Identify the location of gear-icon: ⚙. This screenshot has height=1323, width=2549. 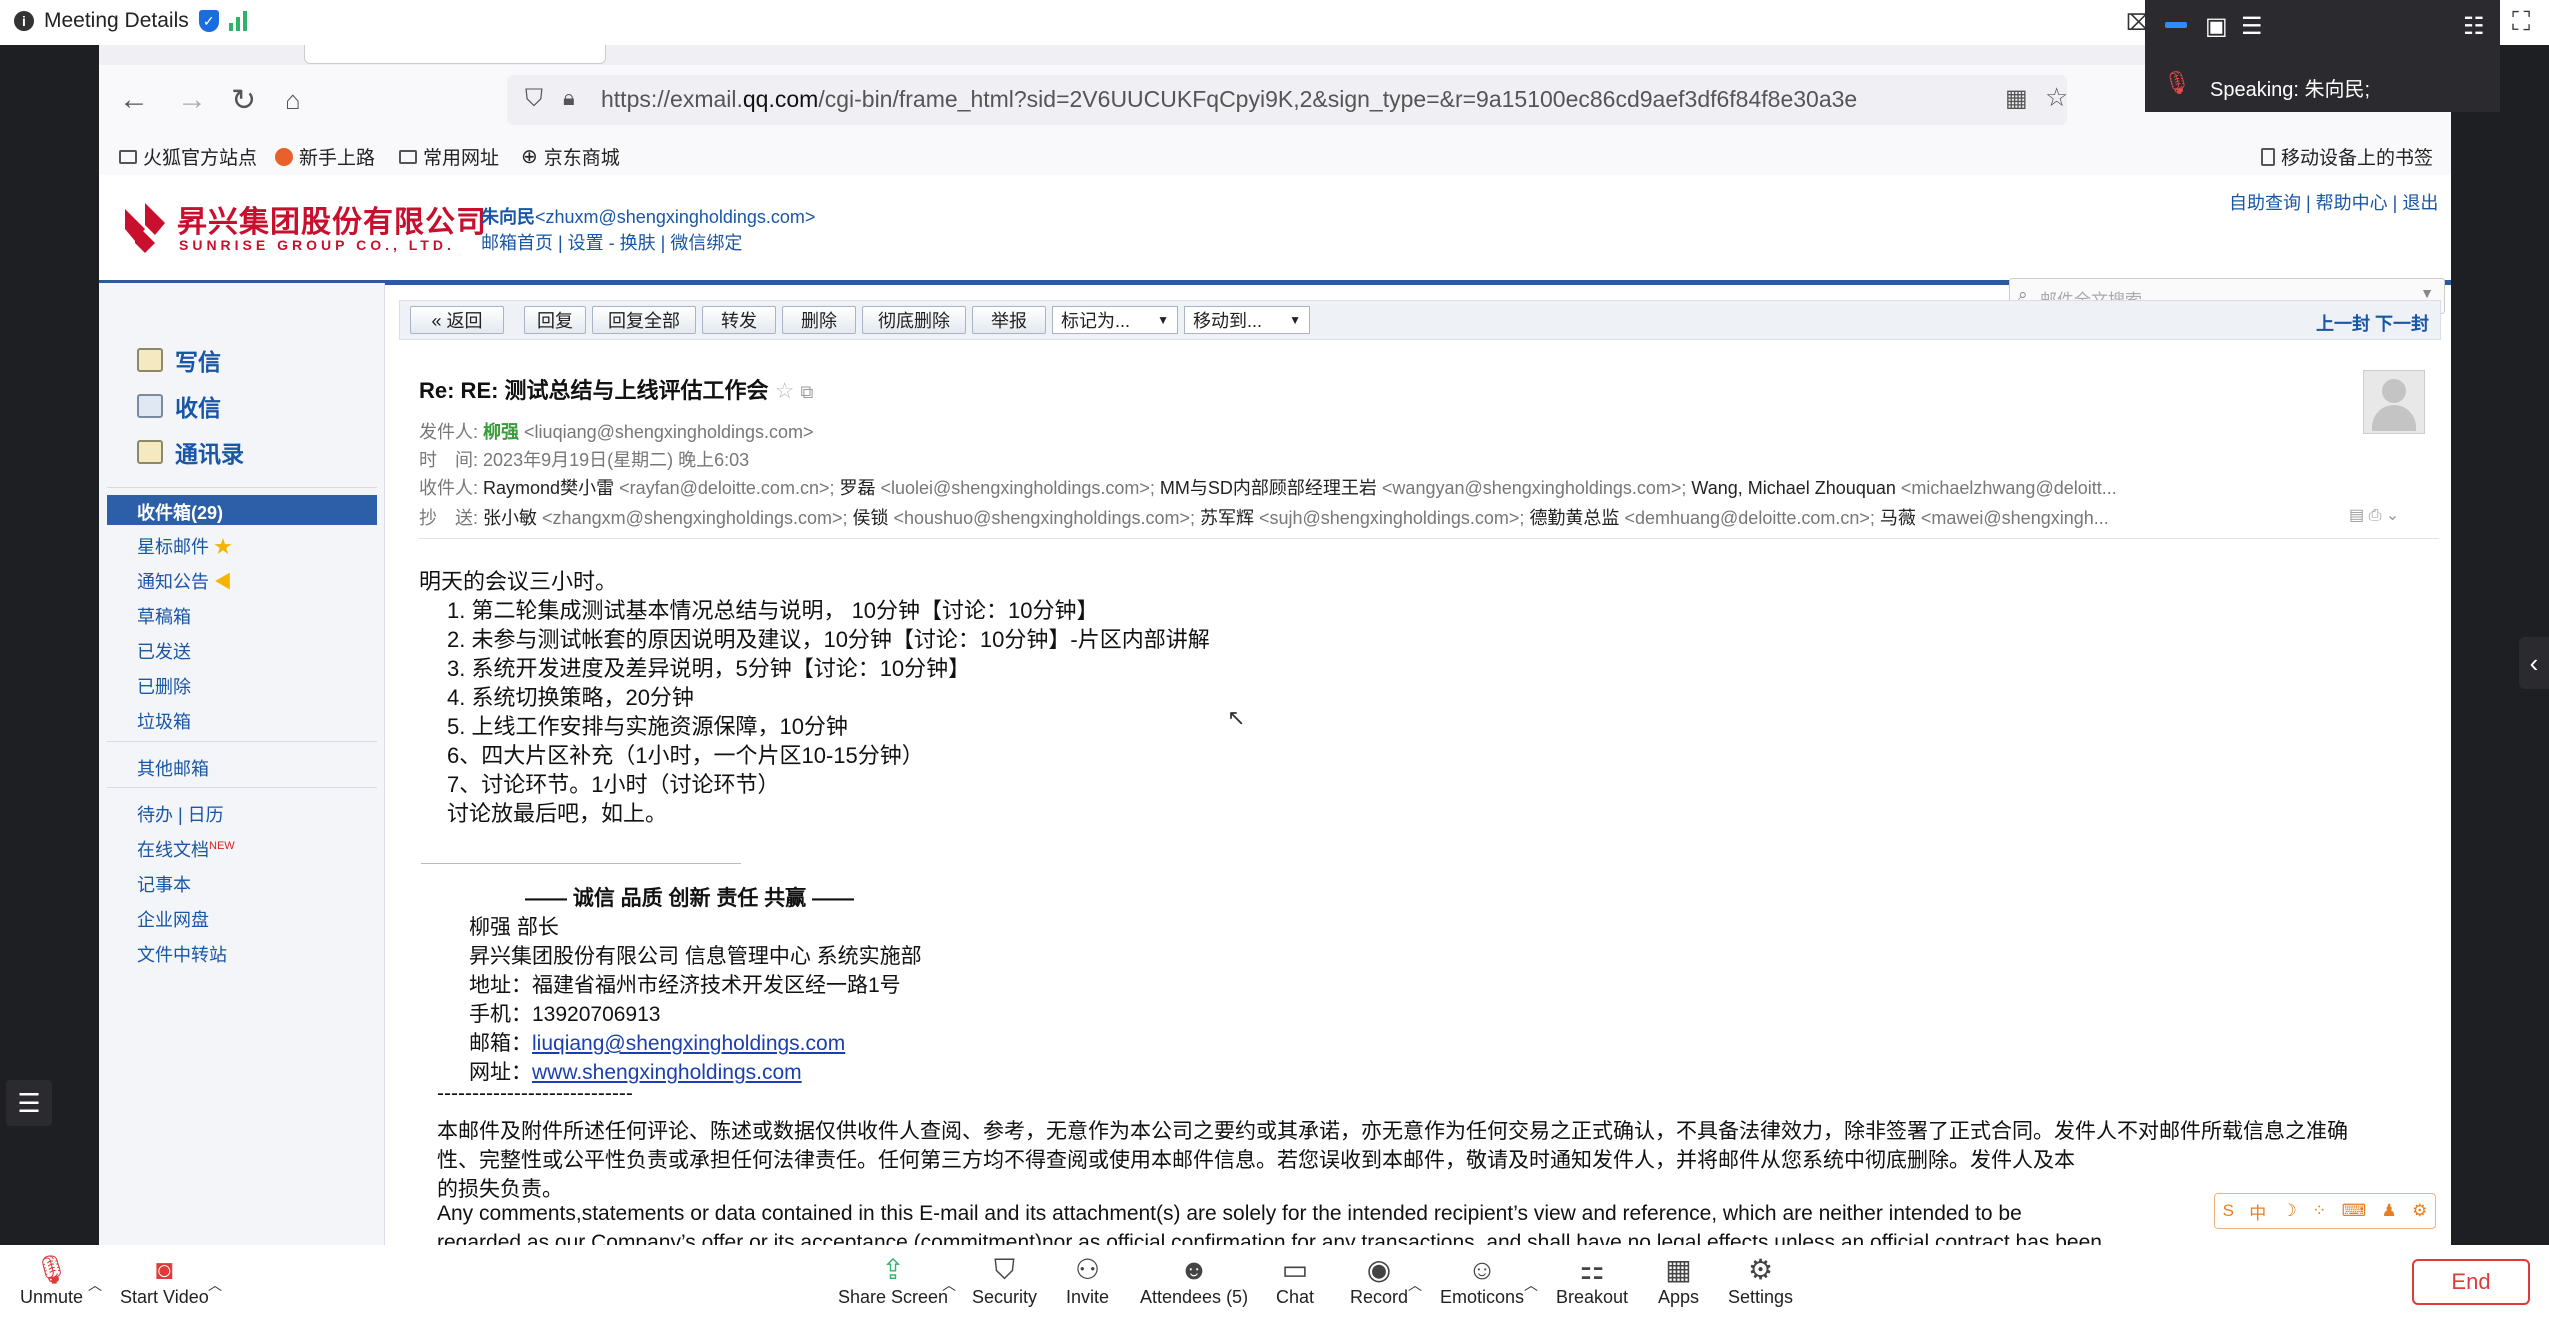
(2419, 1211).